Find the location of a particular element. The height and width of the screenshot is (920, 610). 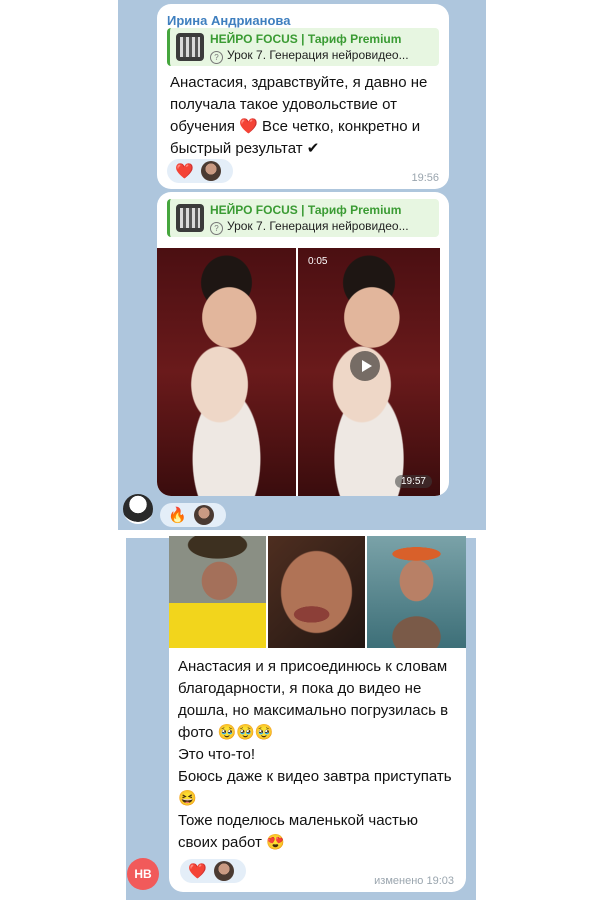

video-duration: 0:05 is located at coordinates (318, 261).